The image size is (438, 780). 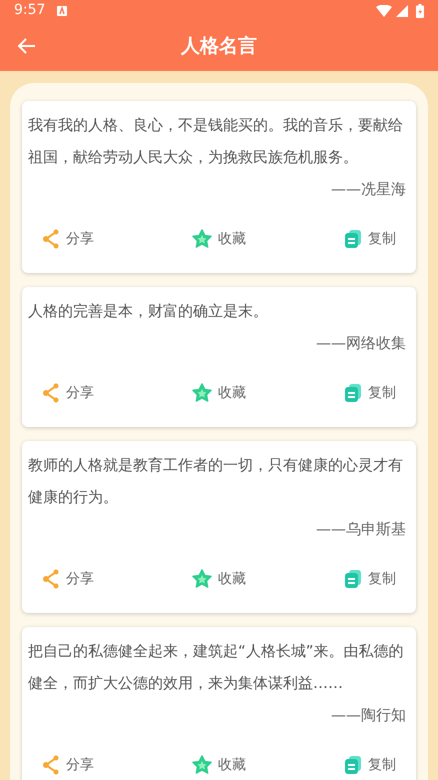 I want to click on quote-author: ——陶行知, so click(x=368, y=715).